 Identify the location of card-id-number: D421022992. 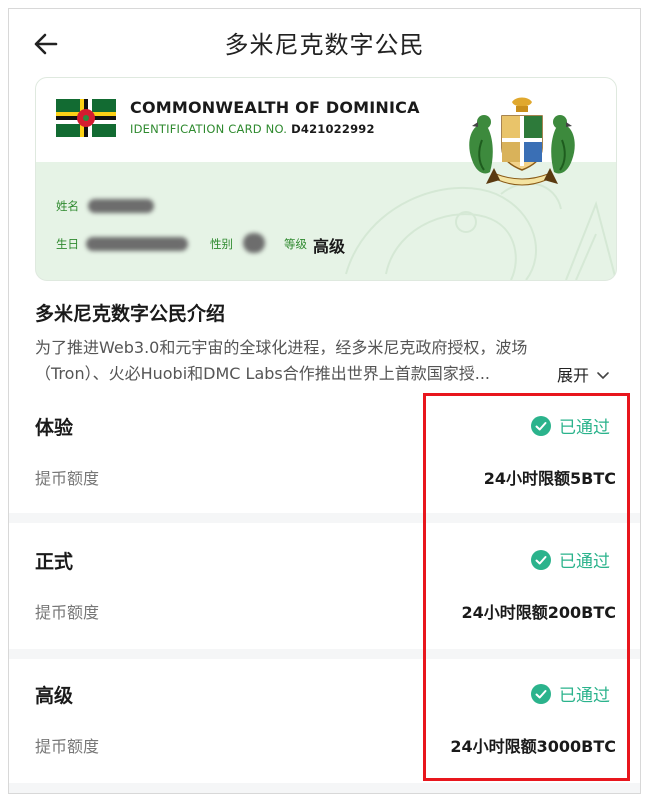
(333, 129).